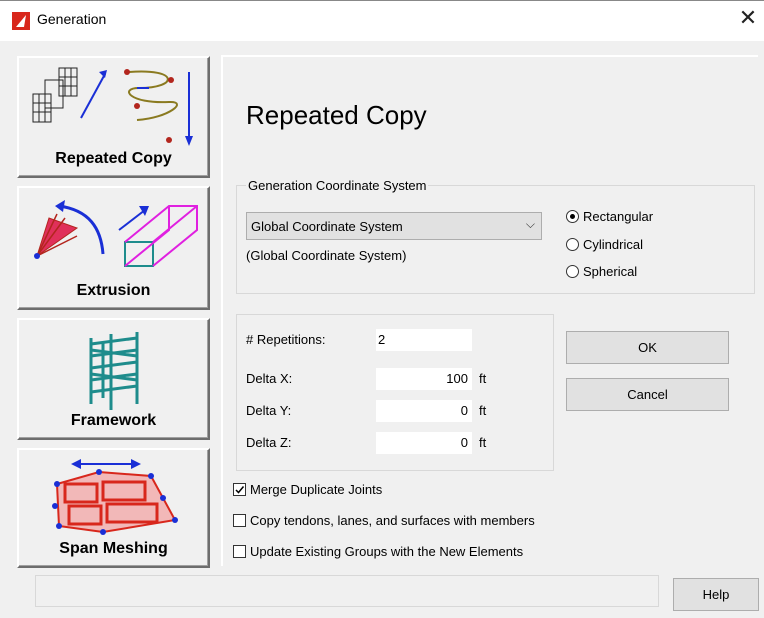  I want to click on radio-label: Cylindrical, so click(613, 244).